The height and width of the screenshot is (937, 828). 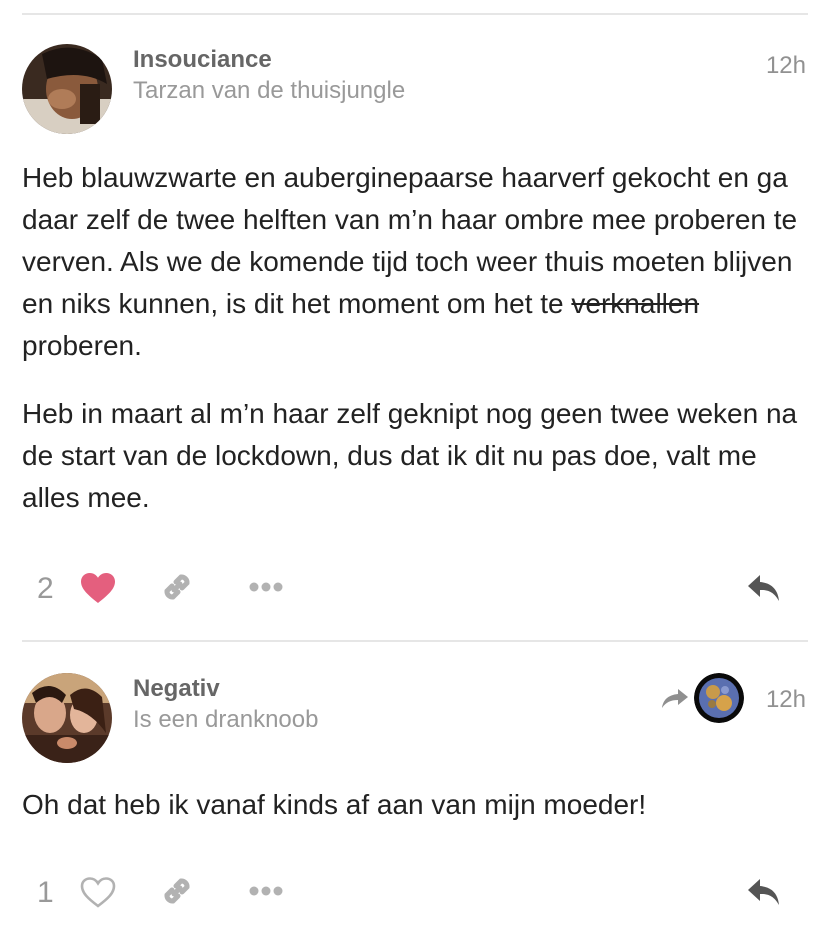 What do you see at coordinates (82, 345) in the screenshot?
I see `paragraph-text: proberen.` at bounding box center [82, 345].